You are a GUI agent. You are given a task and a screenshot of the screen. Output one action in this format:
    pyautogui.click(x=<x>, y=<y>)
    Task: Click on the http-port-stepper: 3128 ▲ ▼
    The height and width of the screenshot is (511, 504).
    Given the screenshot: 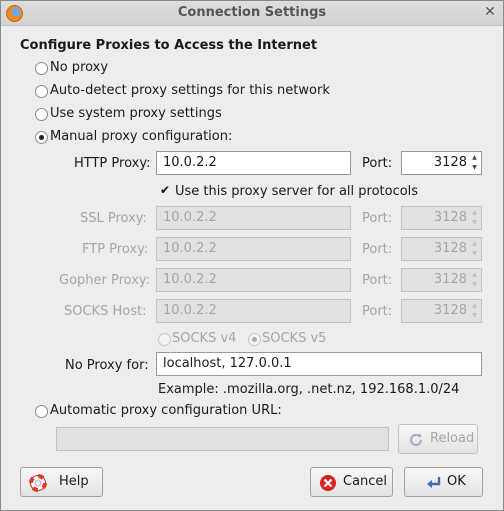 What is the action you would take?
    pyautogui.click(x=441, y=163)
    